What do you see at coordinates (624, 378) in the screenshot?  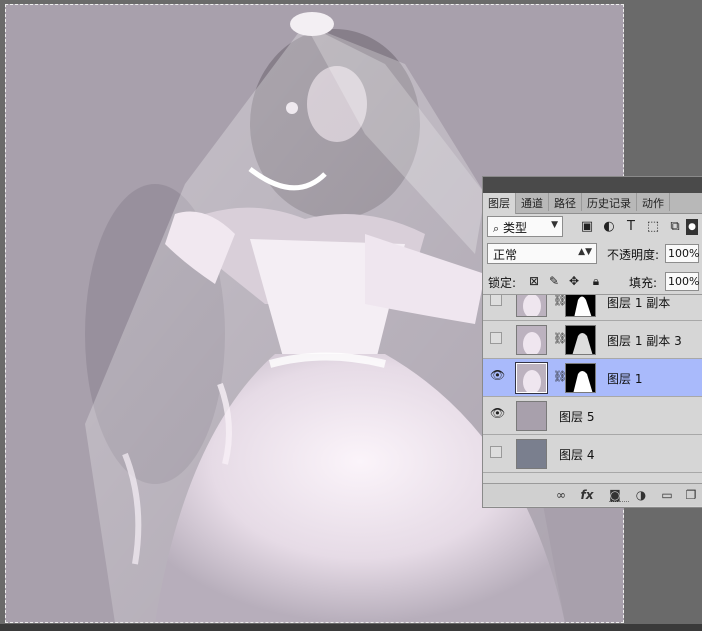 I see `layer-name: 图层 1` at bounding box center [624, 378].